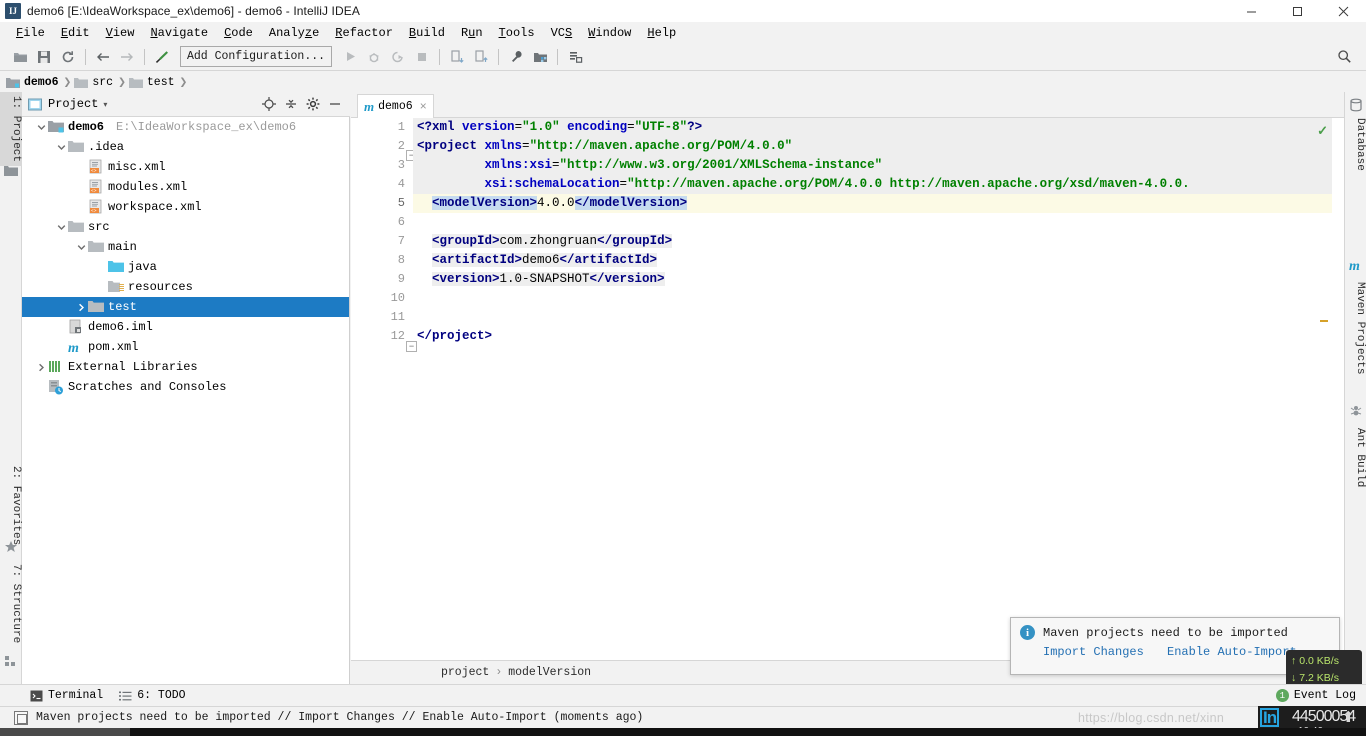 The width and height of the screenshot is (1366, 736). Describe the element at coordinates (120, 33) in the screenshot. I see `menu-view: View` at that location.